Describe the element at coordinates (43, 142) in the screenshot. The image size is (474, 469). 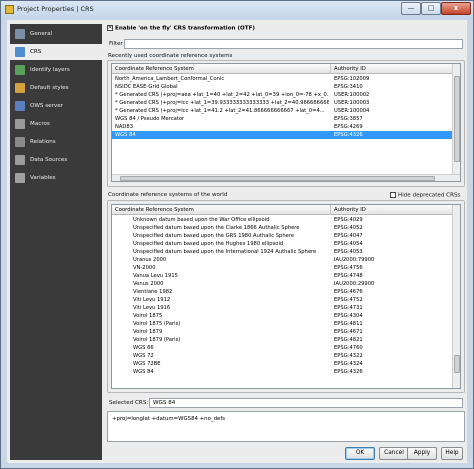
I see `sidebar-item-label: Relations` at that location.